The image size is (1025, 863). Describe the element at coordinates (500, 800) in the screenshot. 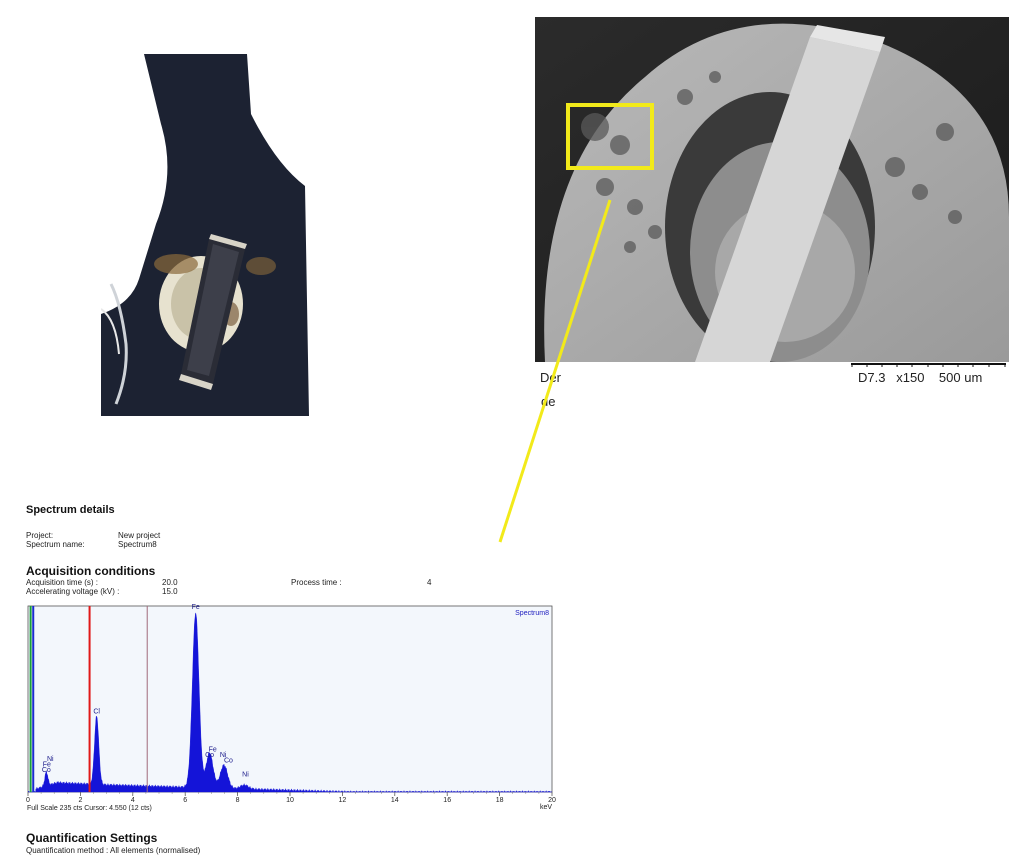

I see `x-tick-label: 18` at that location.